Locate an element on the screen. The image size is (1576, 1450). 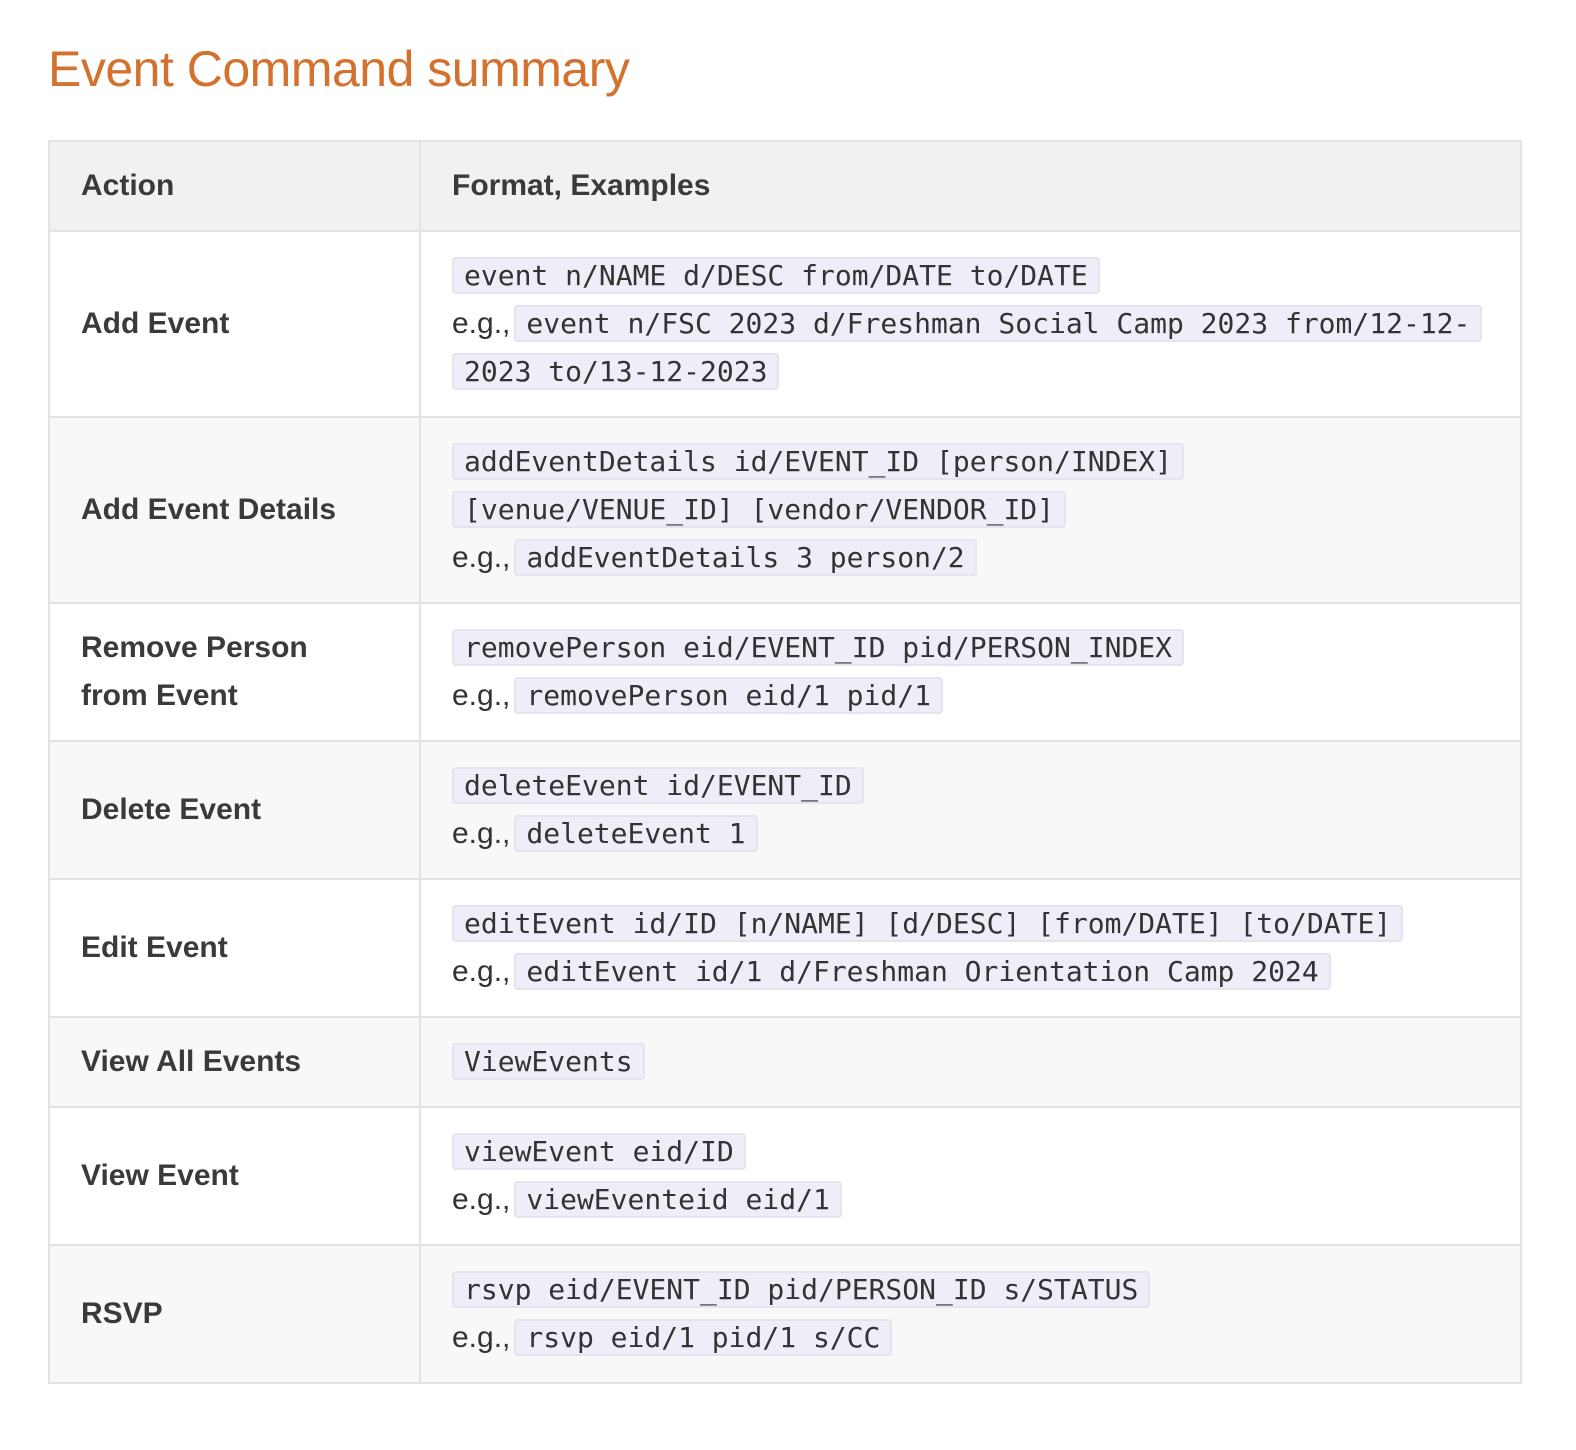
page-title: Event Command summary is located at coordinates (339, 69).